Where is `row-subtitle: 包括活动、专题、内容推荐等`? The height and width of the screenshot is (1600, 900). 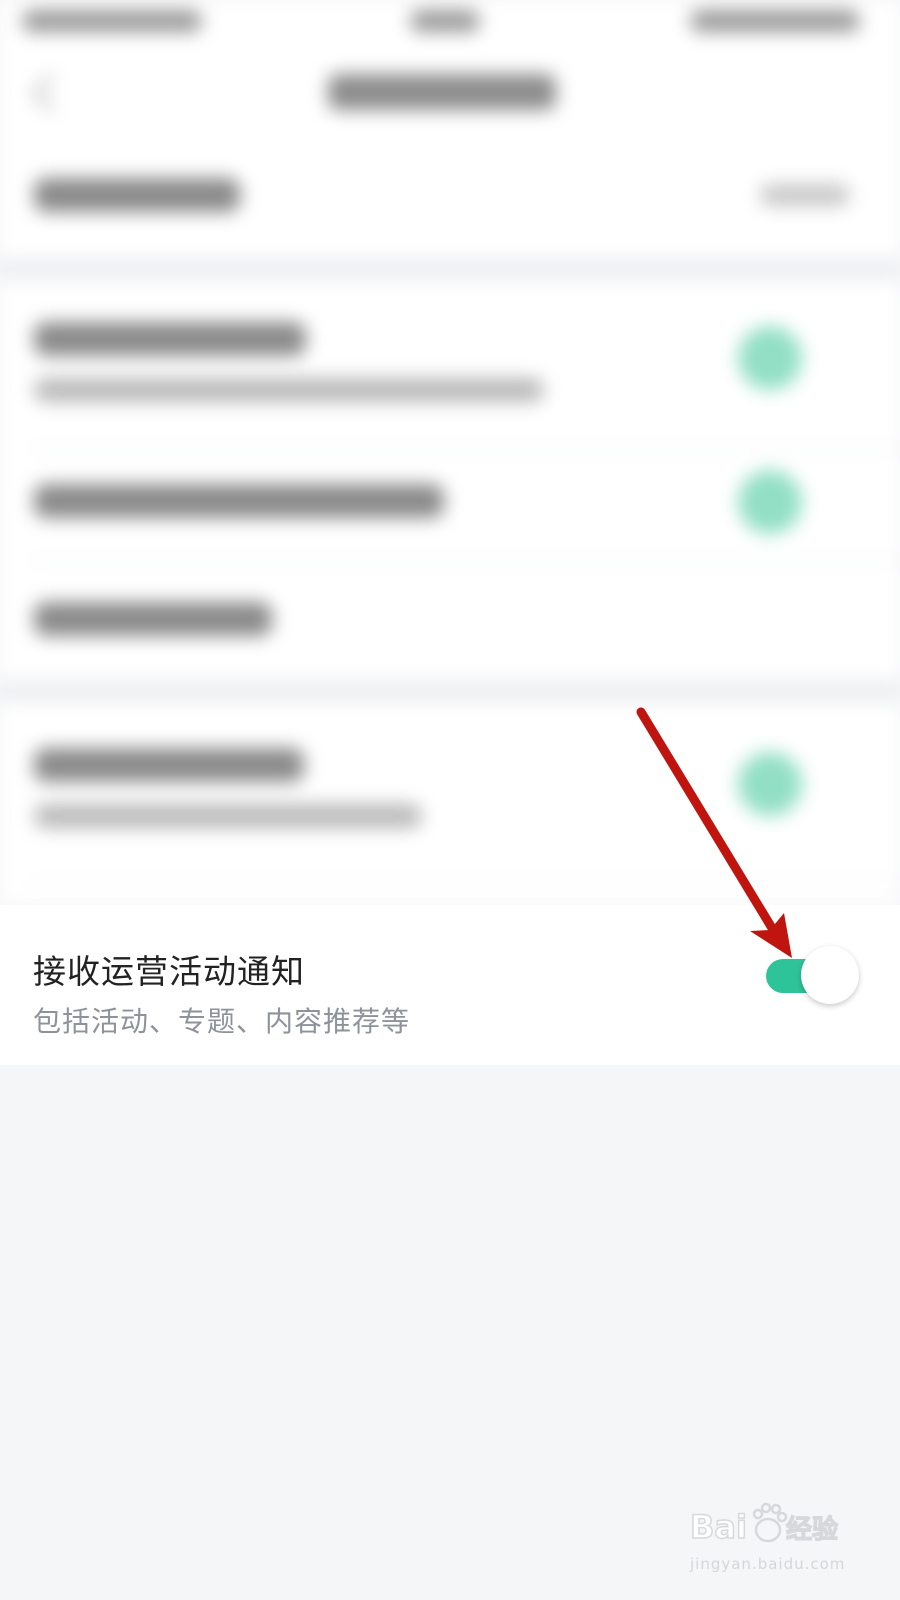
row-subtitle: 包括活动、专题、内容推荐等 is located at coordinates (222, 1021).